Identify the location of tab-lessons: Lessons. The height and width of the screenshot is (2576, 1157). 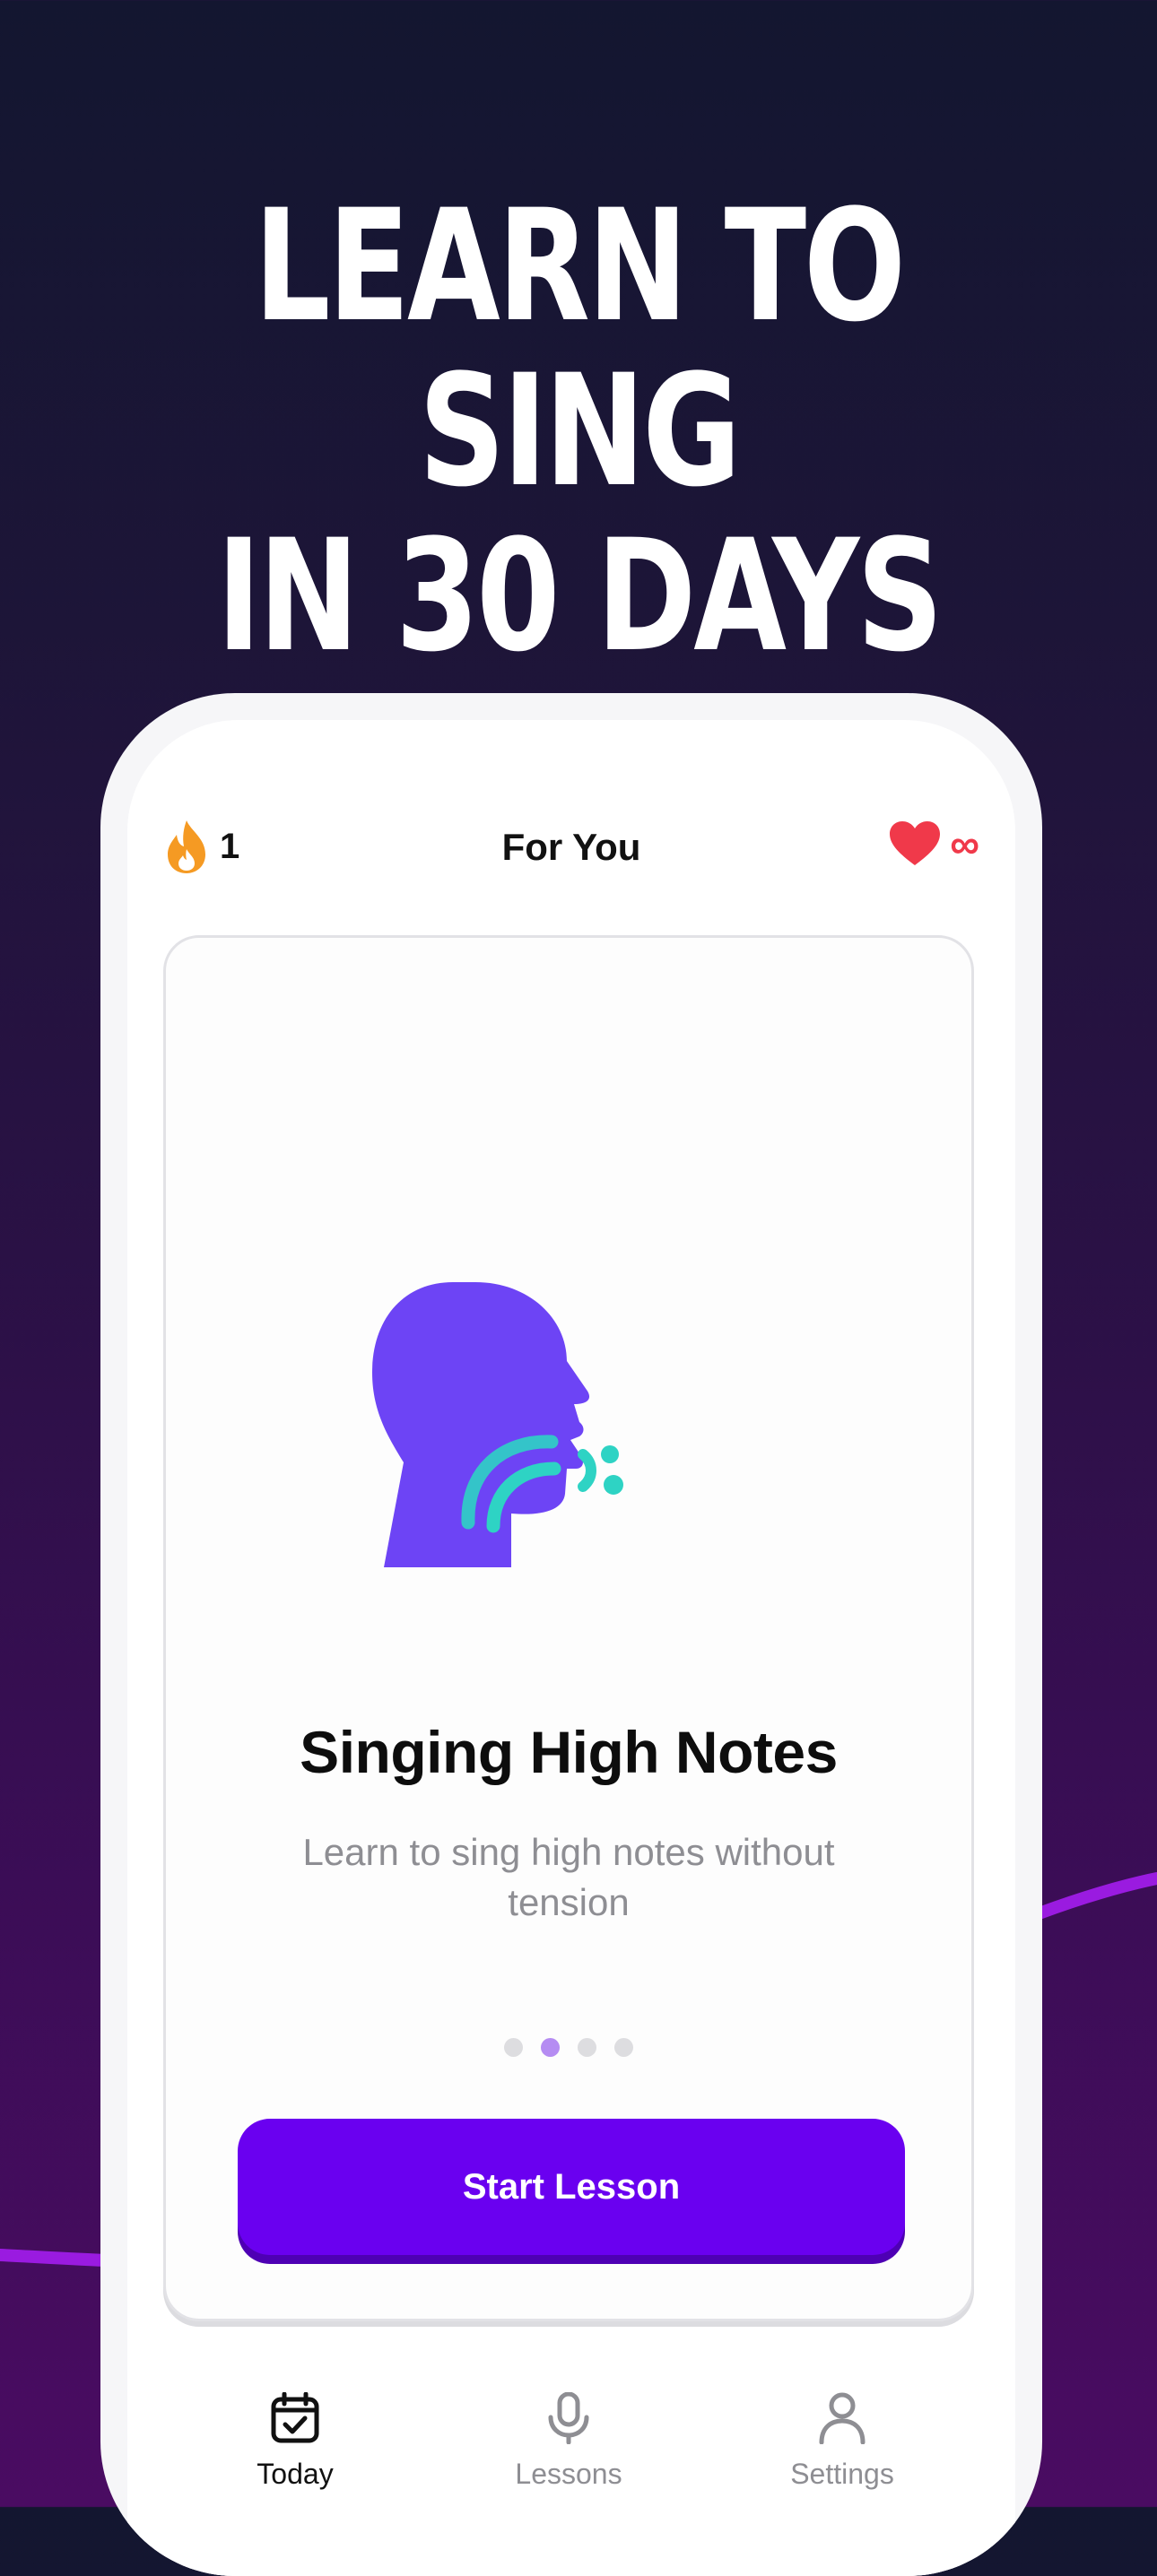
(568, 2441).